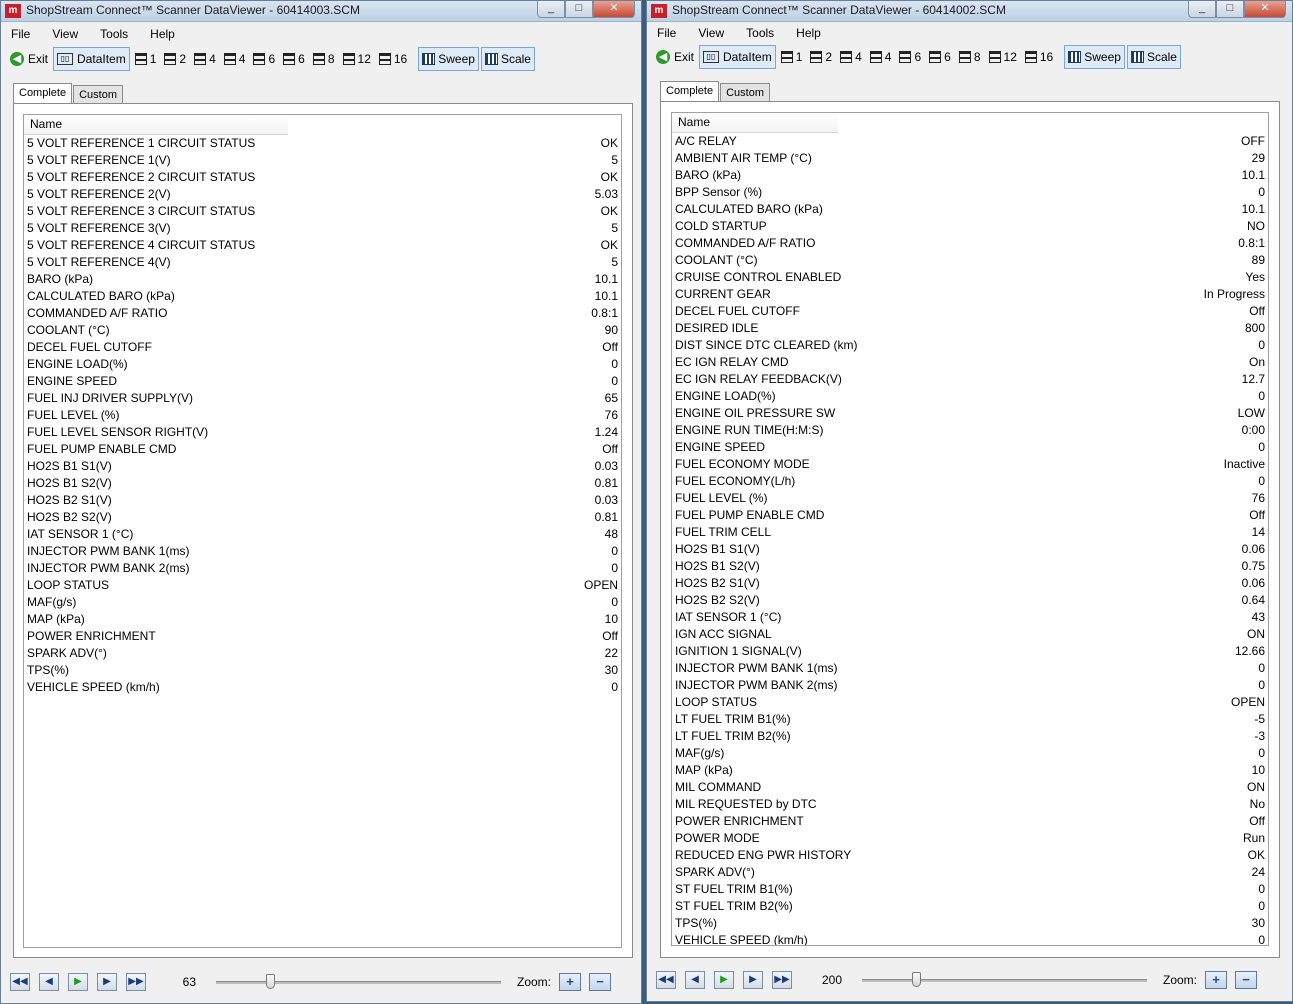  I want to click on list-item: DIST SINCE DTC CLEARED (km) 0, so click(970, 345).